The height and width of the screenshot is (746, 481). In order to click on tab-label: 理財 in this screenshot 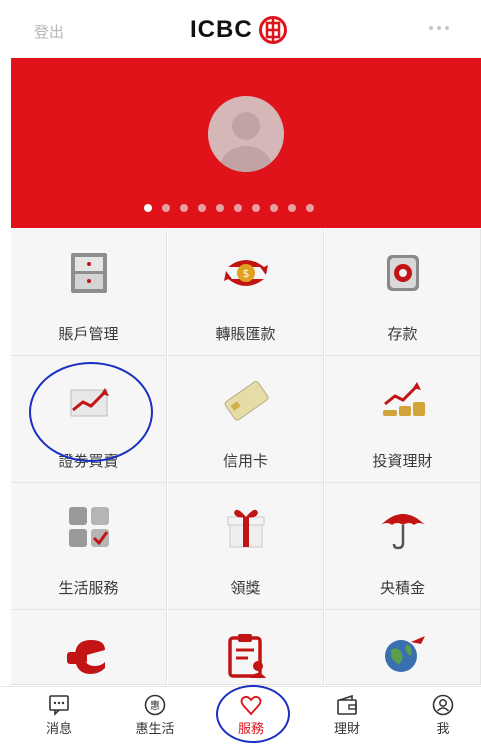, I will do `click(346, 729)`.